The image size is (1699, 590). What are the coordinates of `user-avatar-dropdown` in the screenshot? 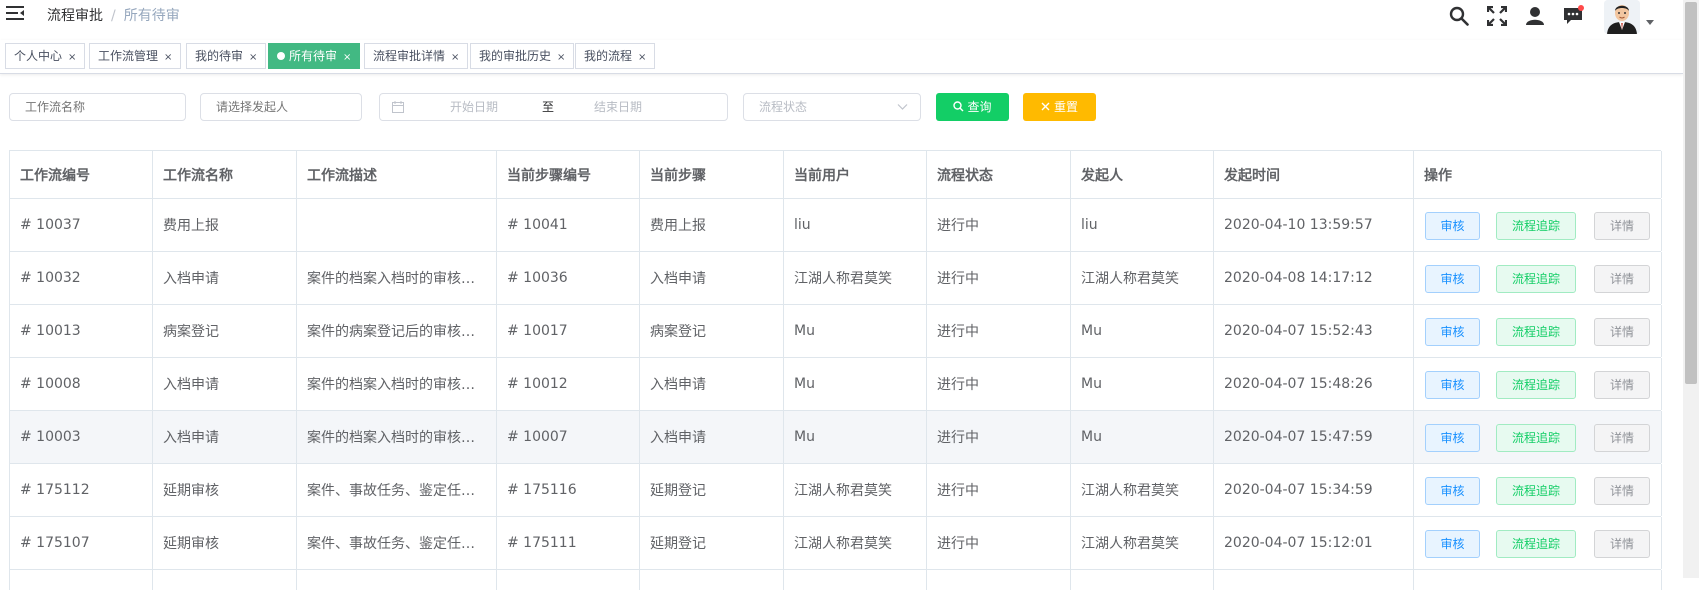 It's located at (1632, 17).